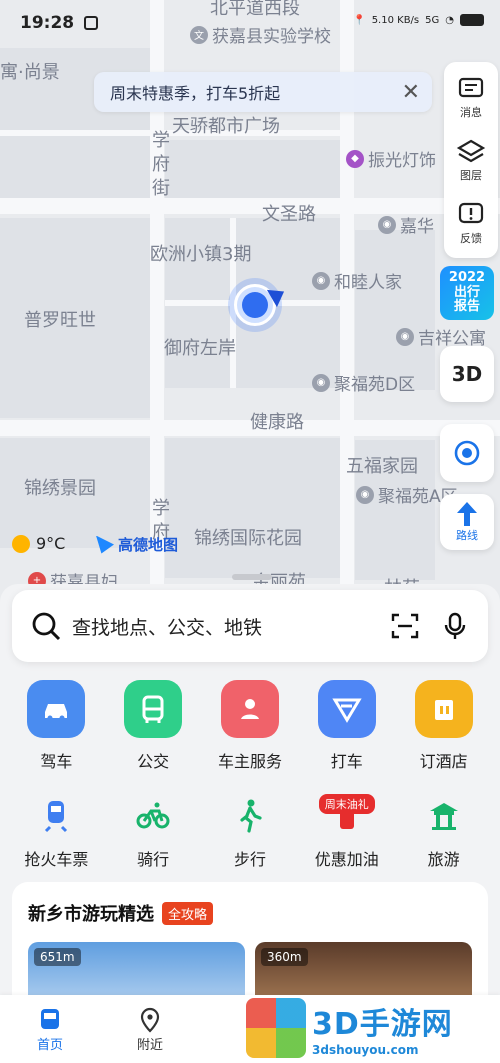 The image size is (500, 1063). I want to click on message-button: 消息, so click(471, 97).